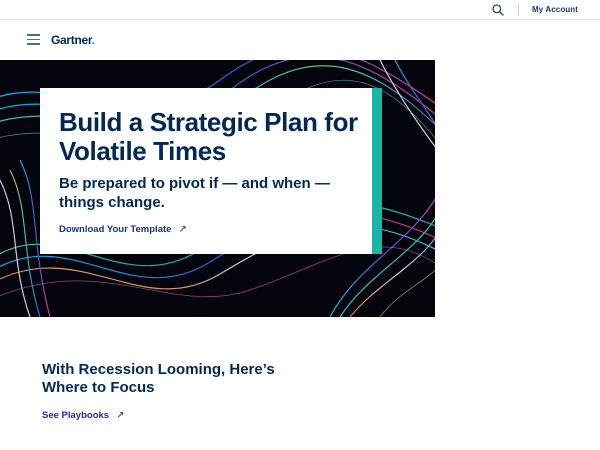 This screenshot has width=600, height=450. I want to click on download-template-link: Download Your Template ↗, so click(123, 229).